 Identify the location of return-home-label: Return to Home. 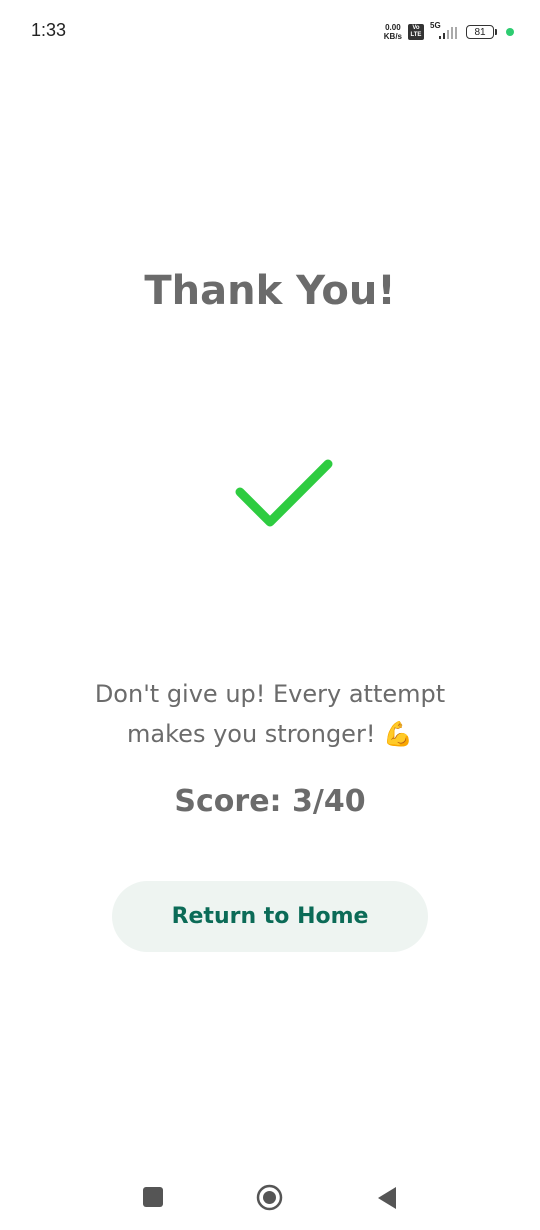
(270, 916).